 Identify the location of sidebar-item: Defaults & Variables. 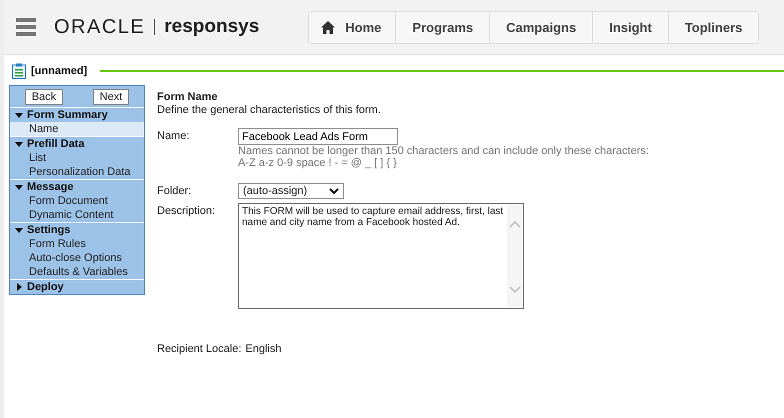
(77, 272).